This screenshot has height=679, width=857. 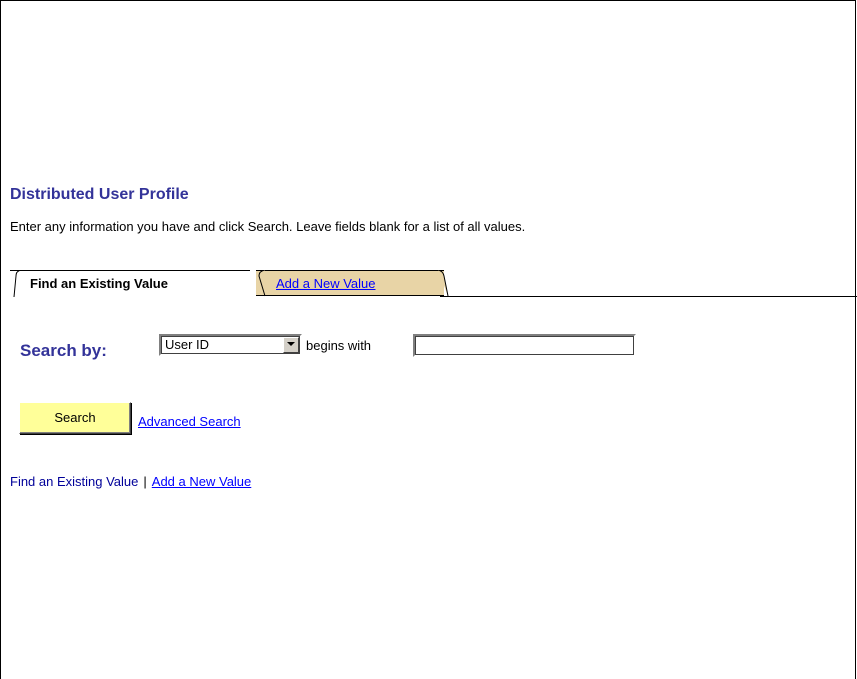 I want to click on tab-baseline, so click(x=648, y=296).